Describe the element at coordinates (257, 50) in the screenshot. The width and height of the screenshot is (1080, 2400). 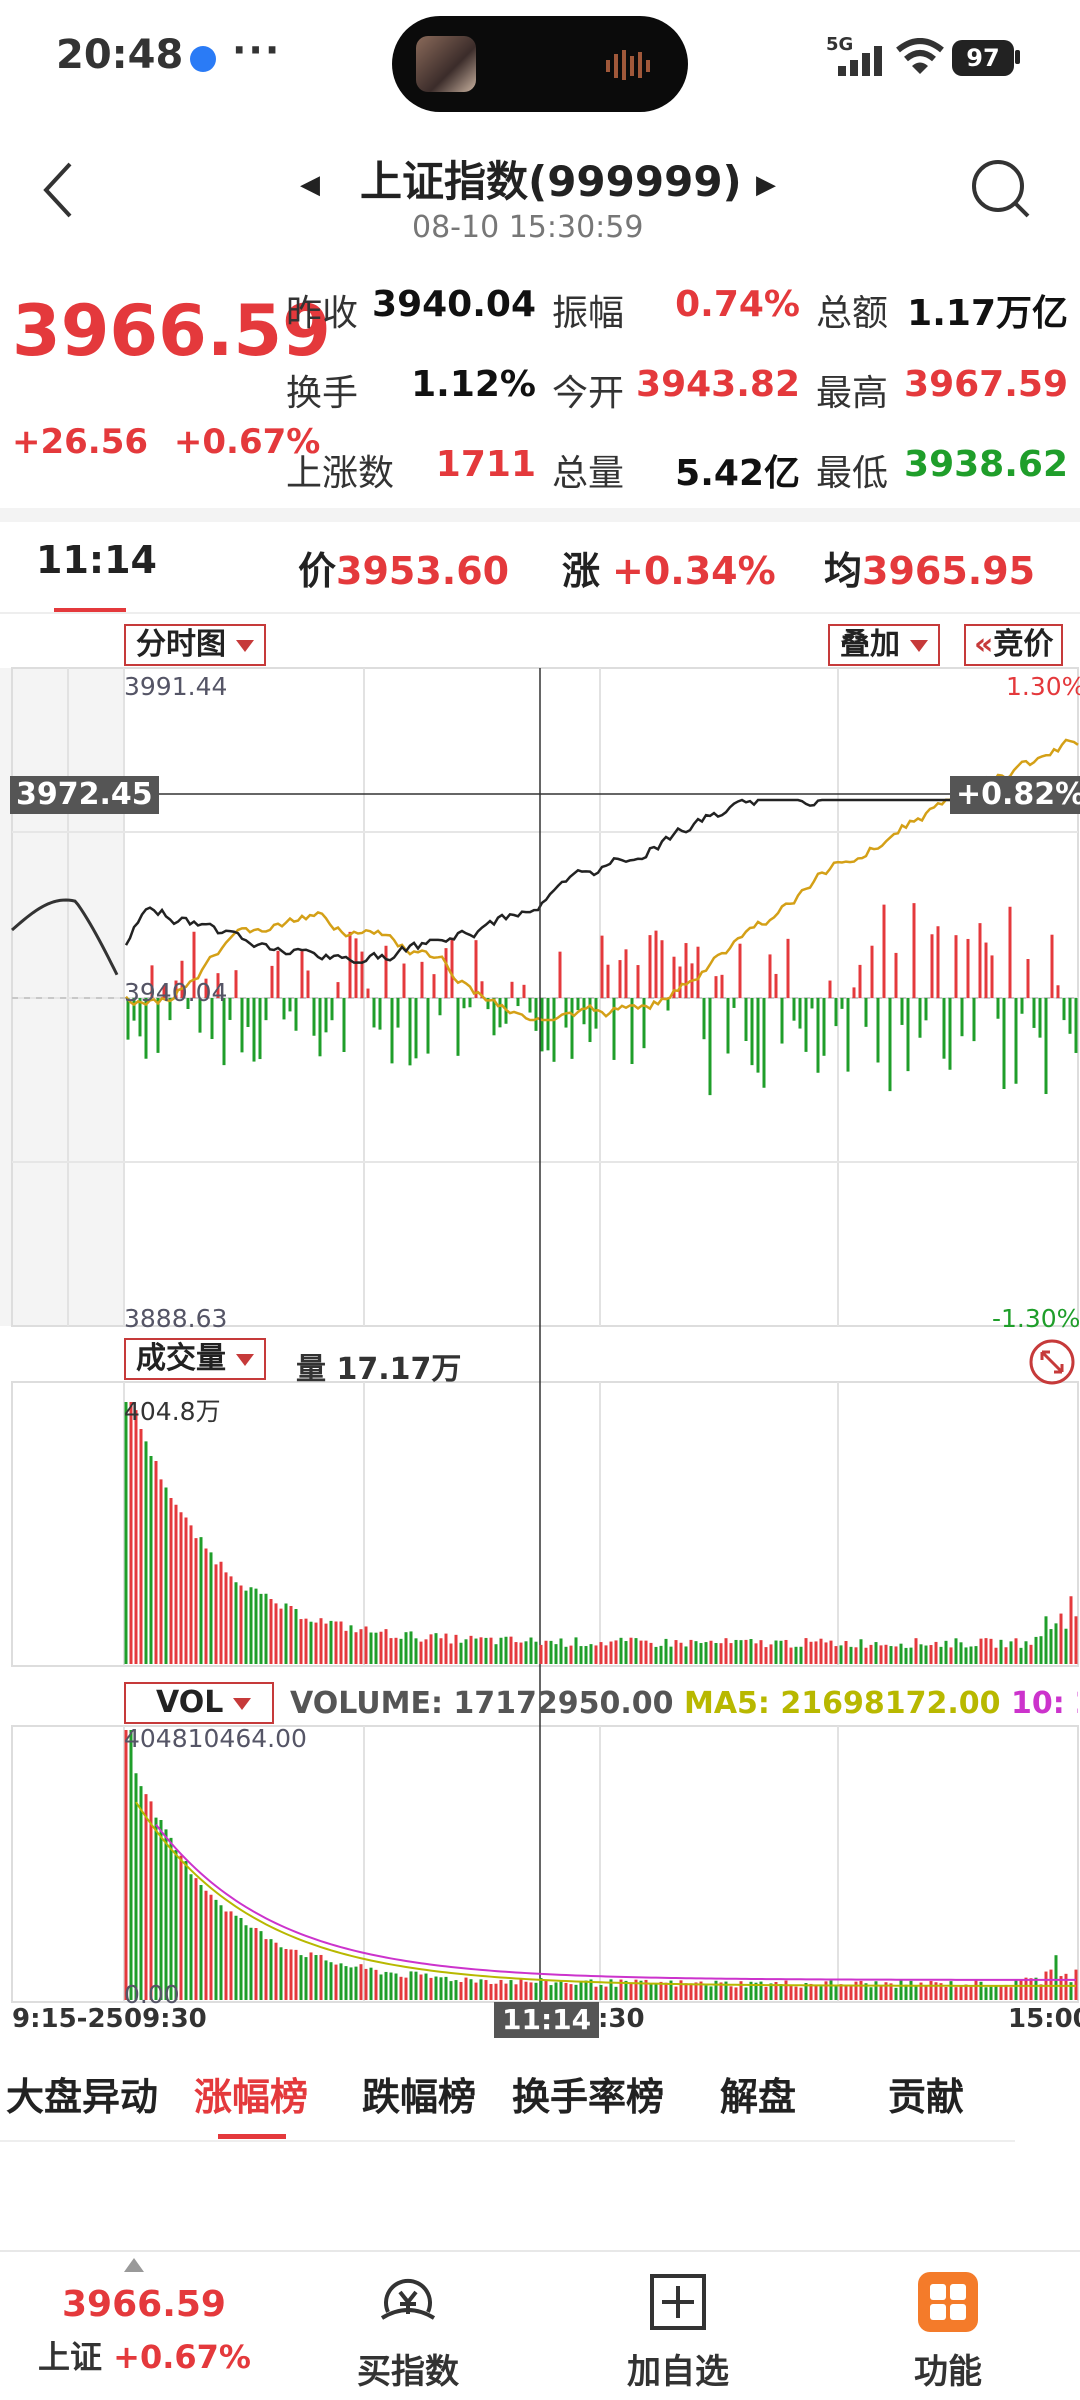
I see `more-notifications-icon: ···` at that location.